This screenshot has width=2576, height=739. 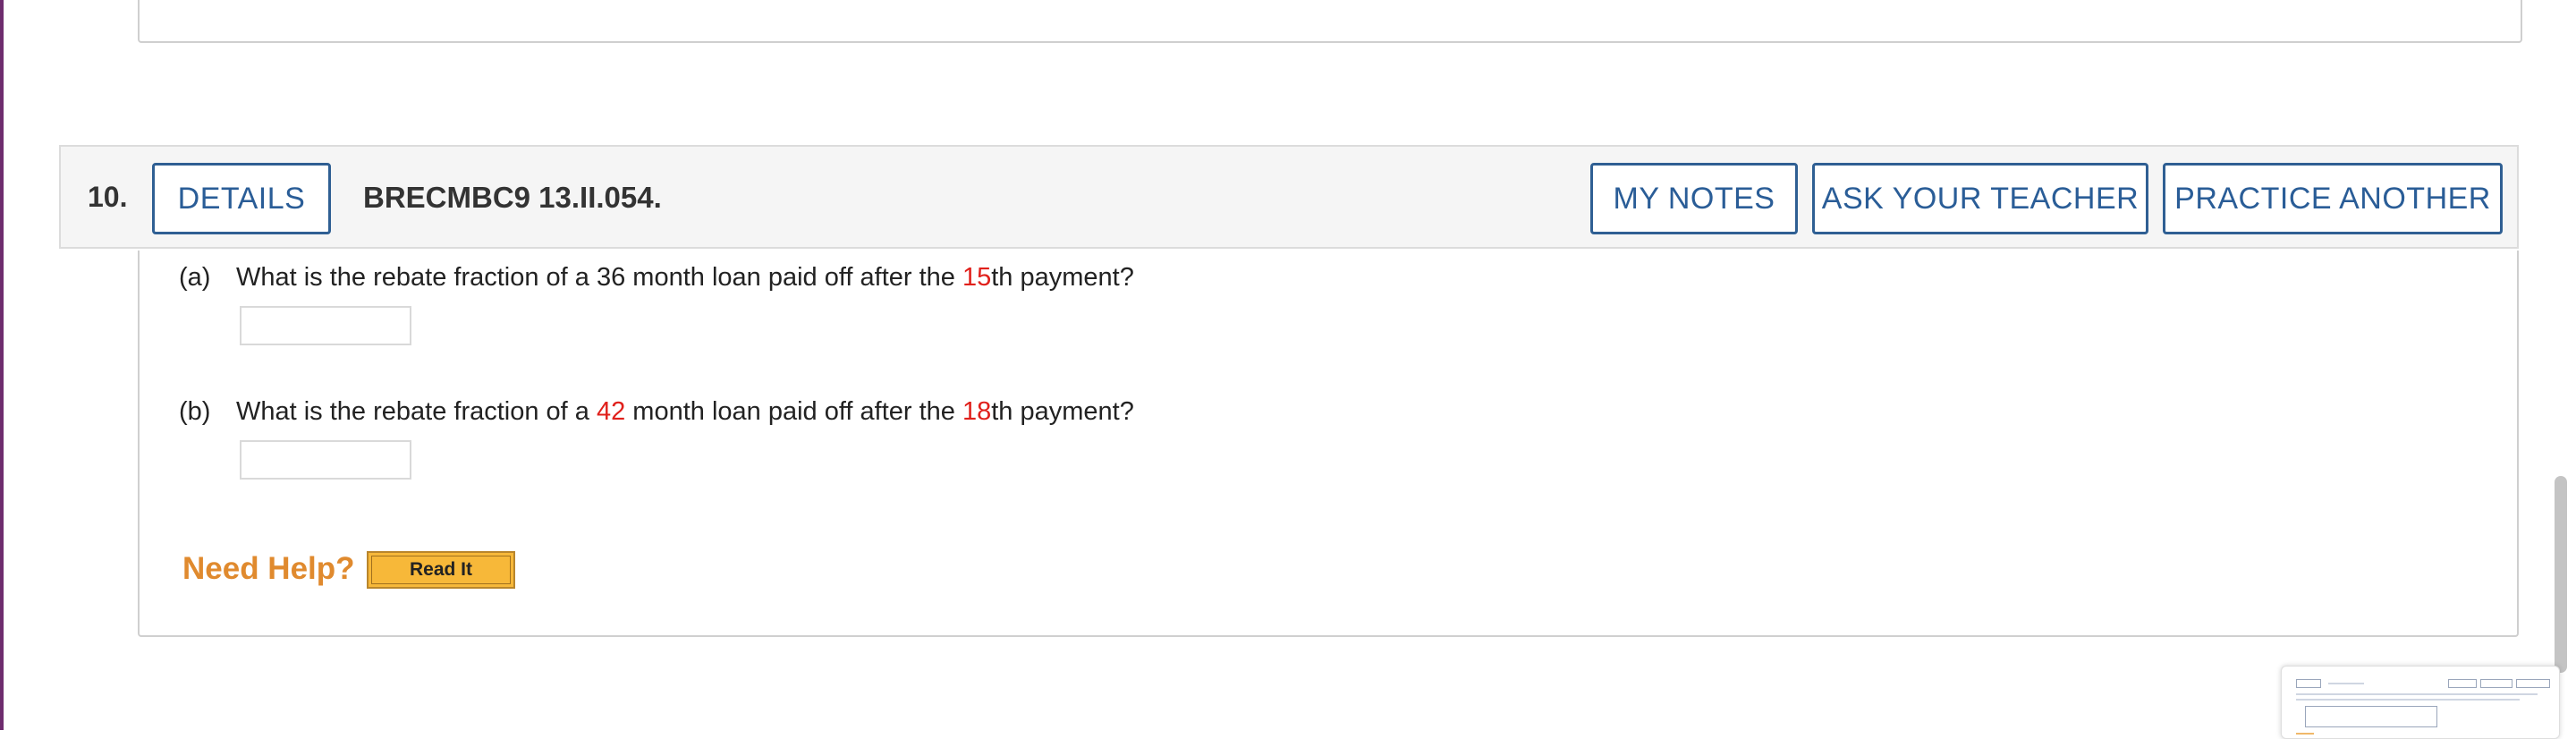 I want to click on part-b-text-1: What is the rebate fraction of a, so click(x=416, y=411).